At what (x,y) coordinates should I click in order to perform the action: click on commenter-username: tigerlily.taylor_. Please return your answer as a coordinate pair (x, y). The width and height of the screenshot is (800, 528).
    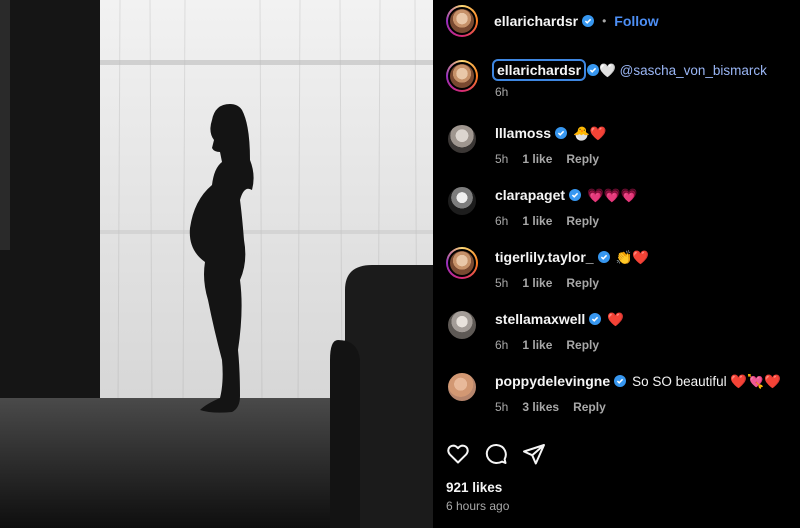
    Looking at the image, I should click on (544, 257).